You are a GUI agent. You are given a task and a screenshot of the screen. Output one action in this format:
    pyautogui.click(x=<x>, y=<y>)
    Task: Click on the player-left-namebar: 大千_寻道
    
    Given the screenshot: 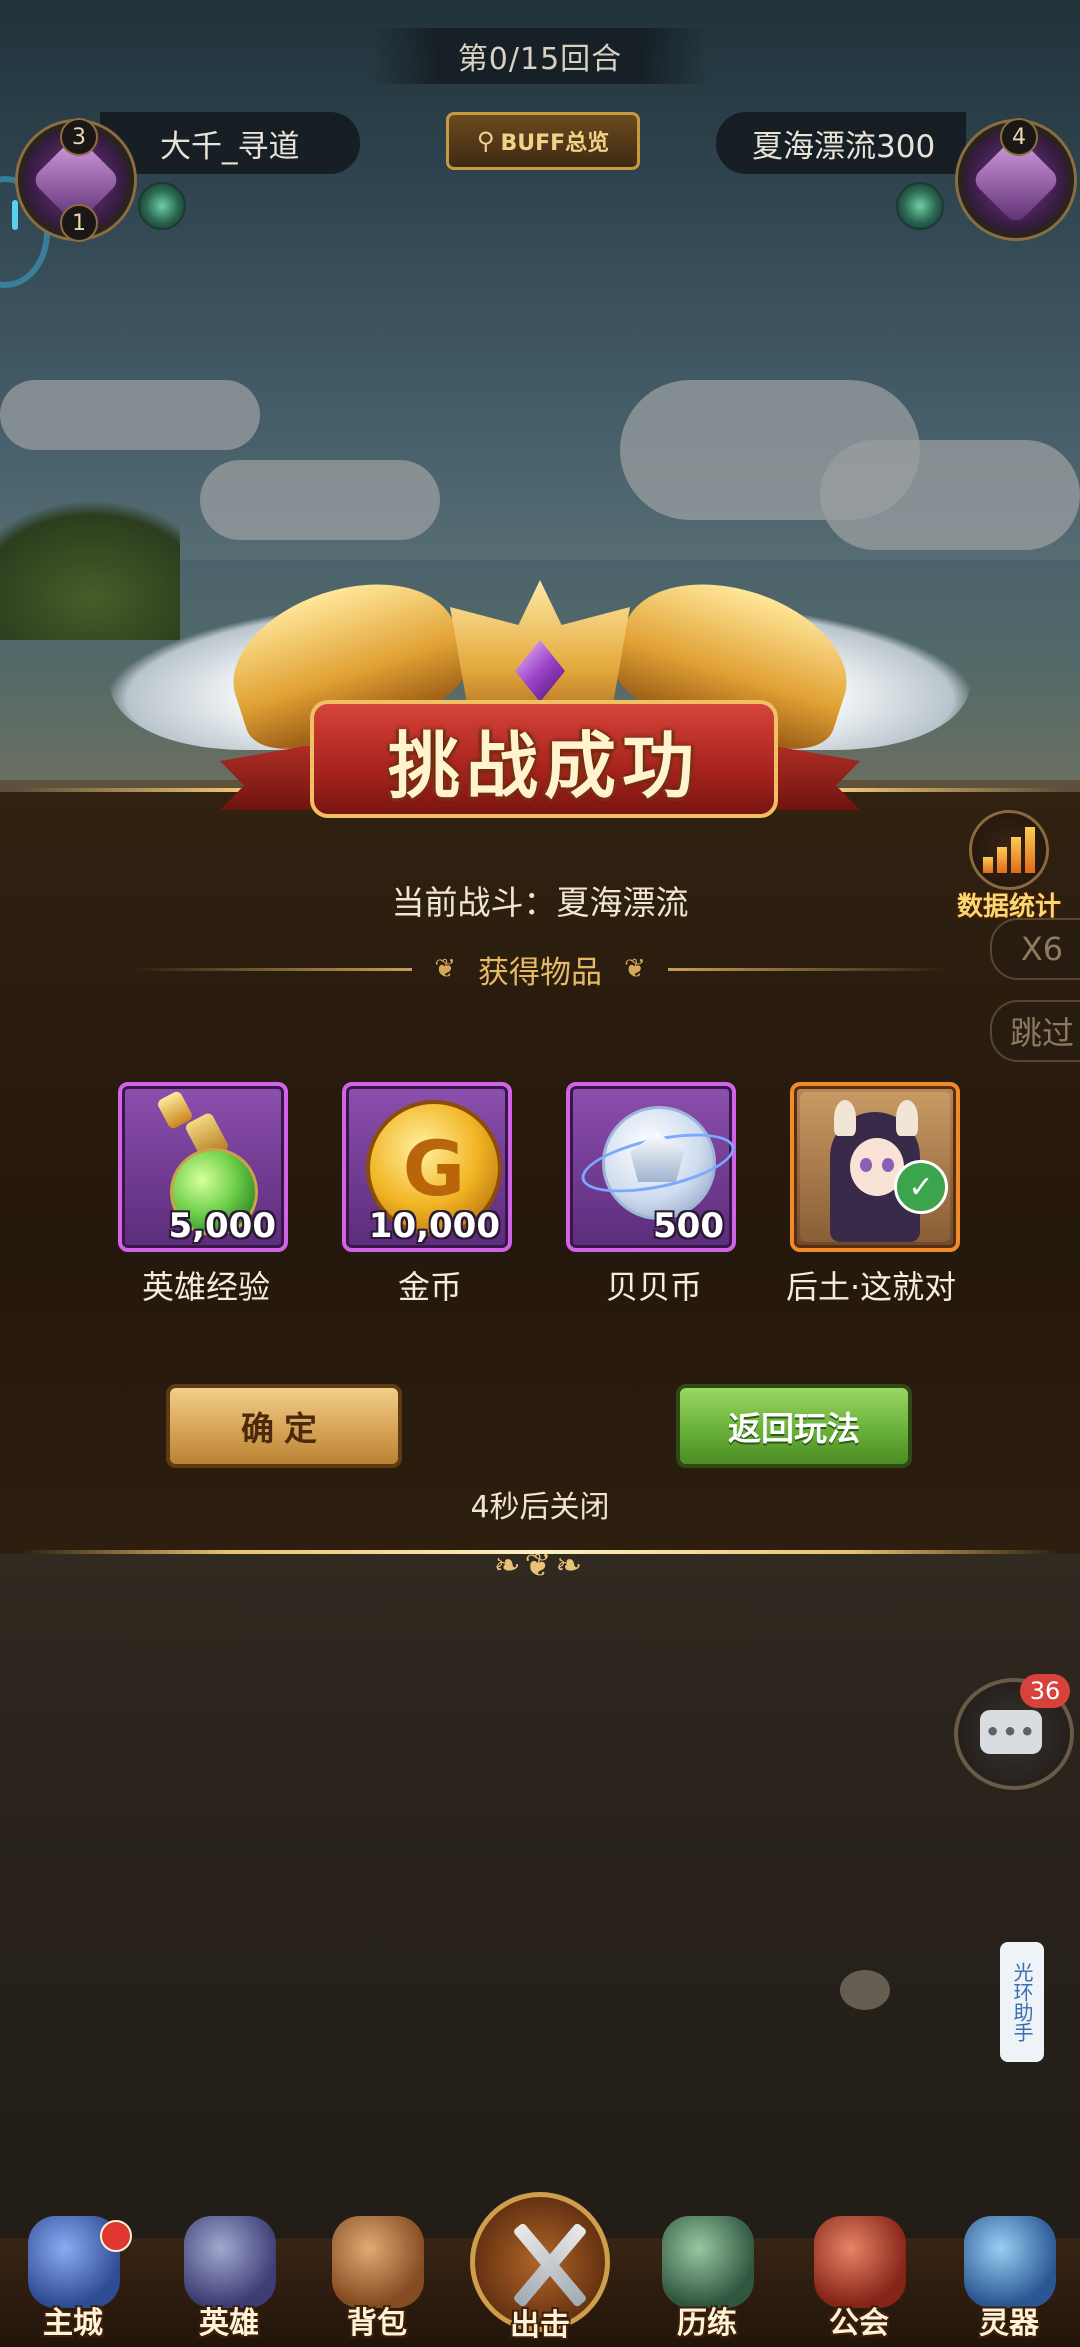 What is the action you would take?
    pyautogui.click(x=230, y=143)
    